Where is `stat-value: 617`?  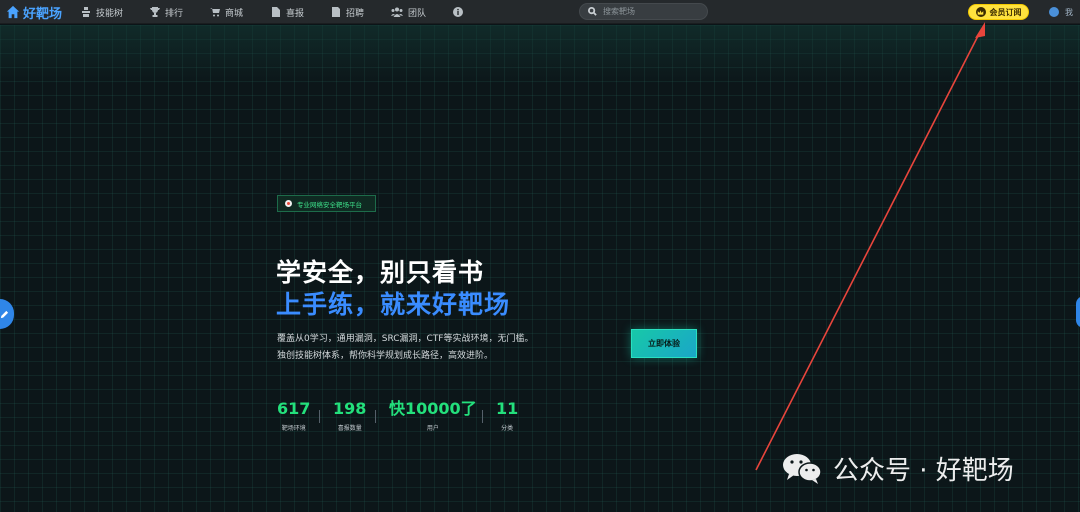 stat-value: 617 is located at coordinates (294, 408).